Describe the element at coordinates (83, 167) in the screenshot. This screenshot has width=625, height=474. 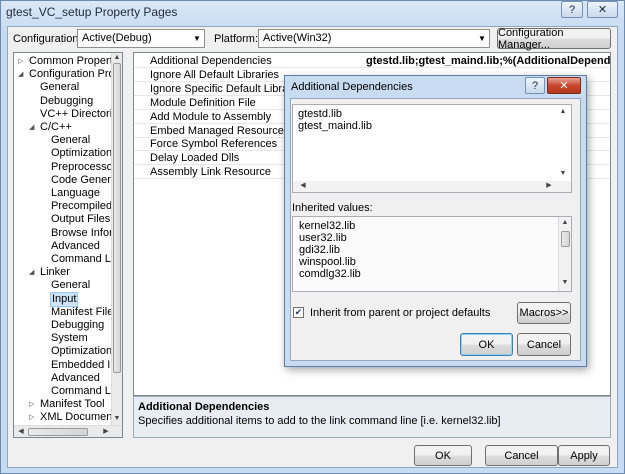
I see `tree-item: Preprocessor` at that location.